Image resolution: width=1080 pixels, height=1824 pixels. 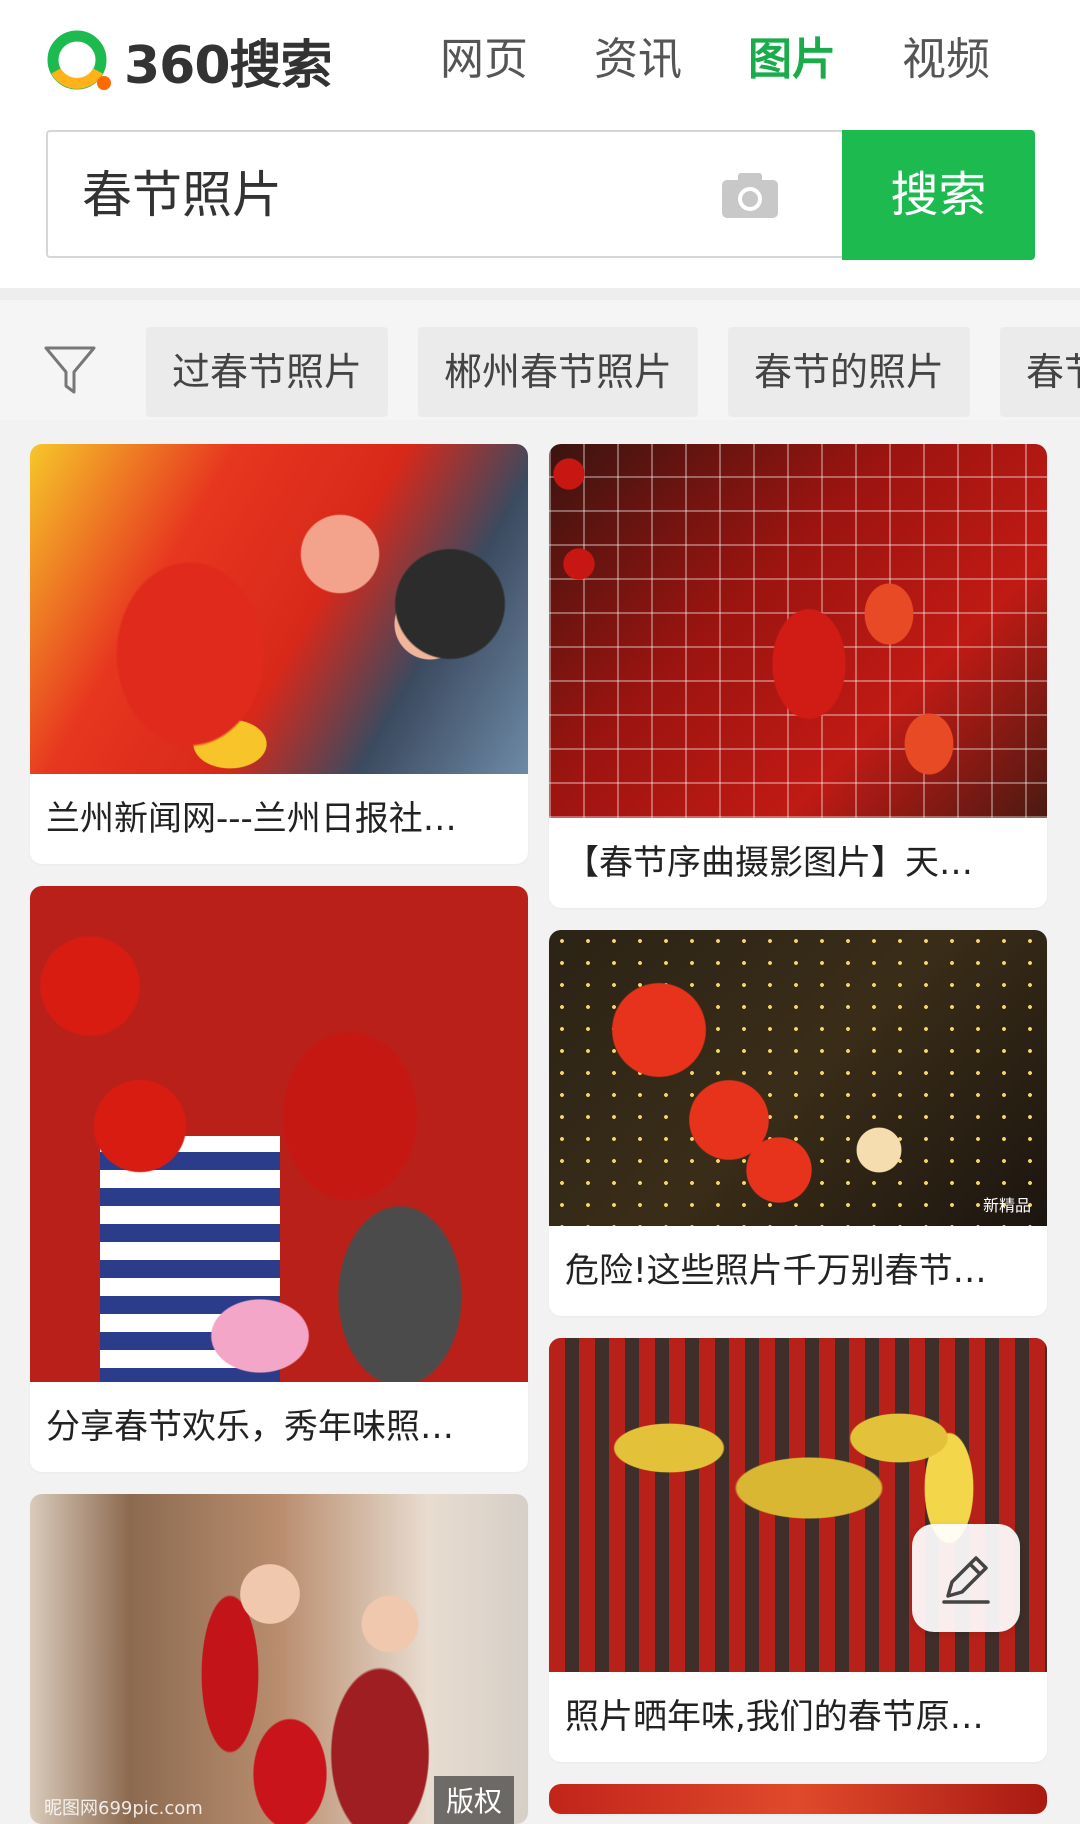 What do you see at coordinates (79, 60) in the screenshot?
I see `logo-mark-icon` at bounding box center [79, 60].